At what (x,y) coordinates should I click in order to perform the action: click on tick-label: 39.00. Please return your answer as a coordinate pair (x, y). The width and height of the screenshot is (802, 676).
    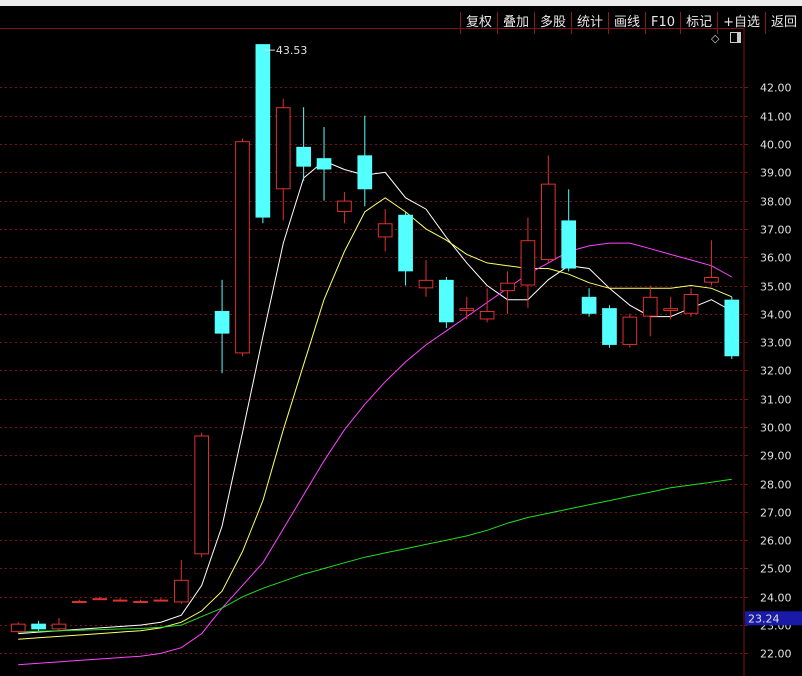
    Looking at the image, I should click on (776, 173).